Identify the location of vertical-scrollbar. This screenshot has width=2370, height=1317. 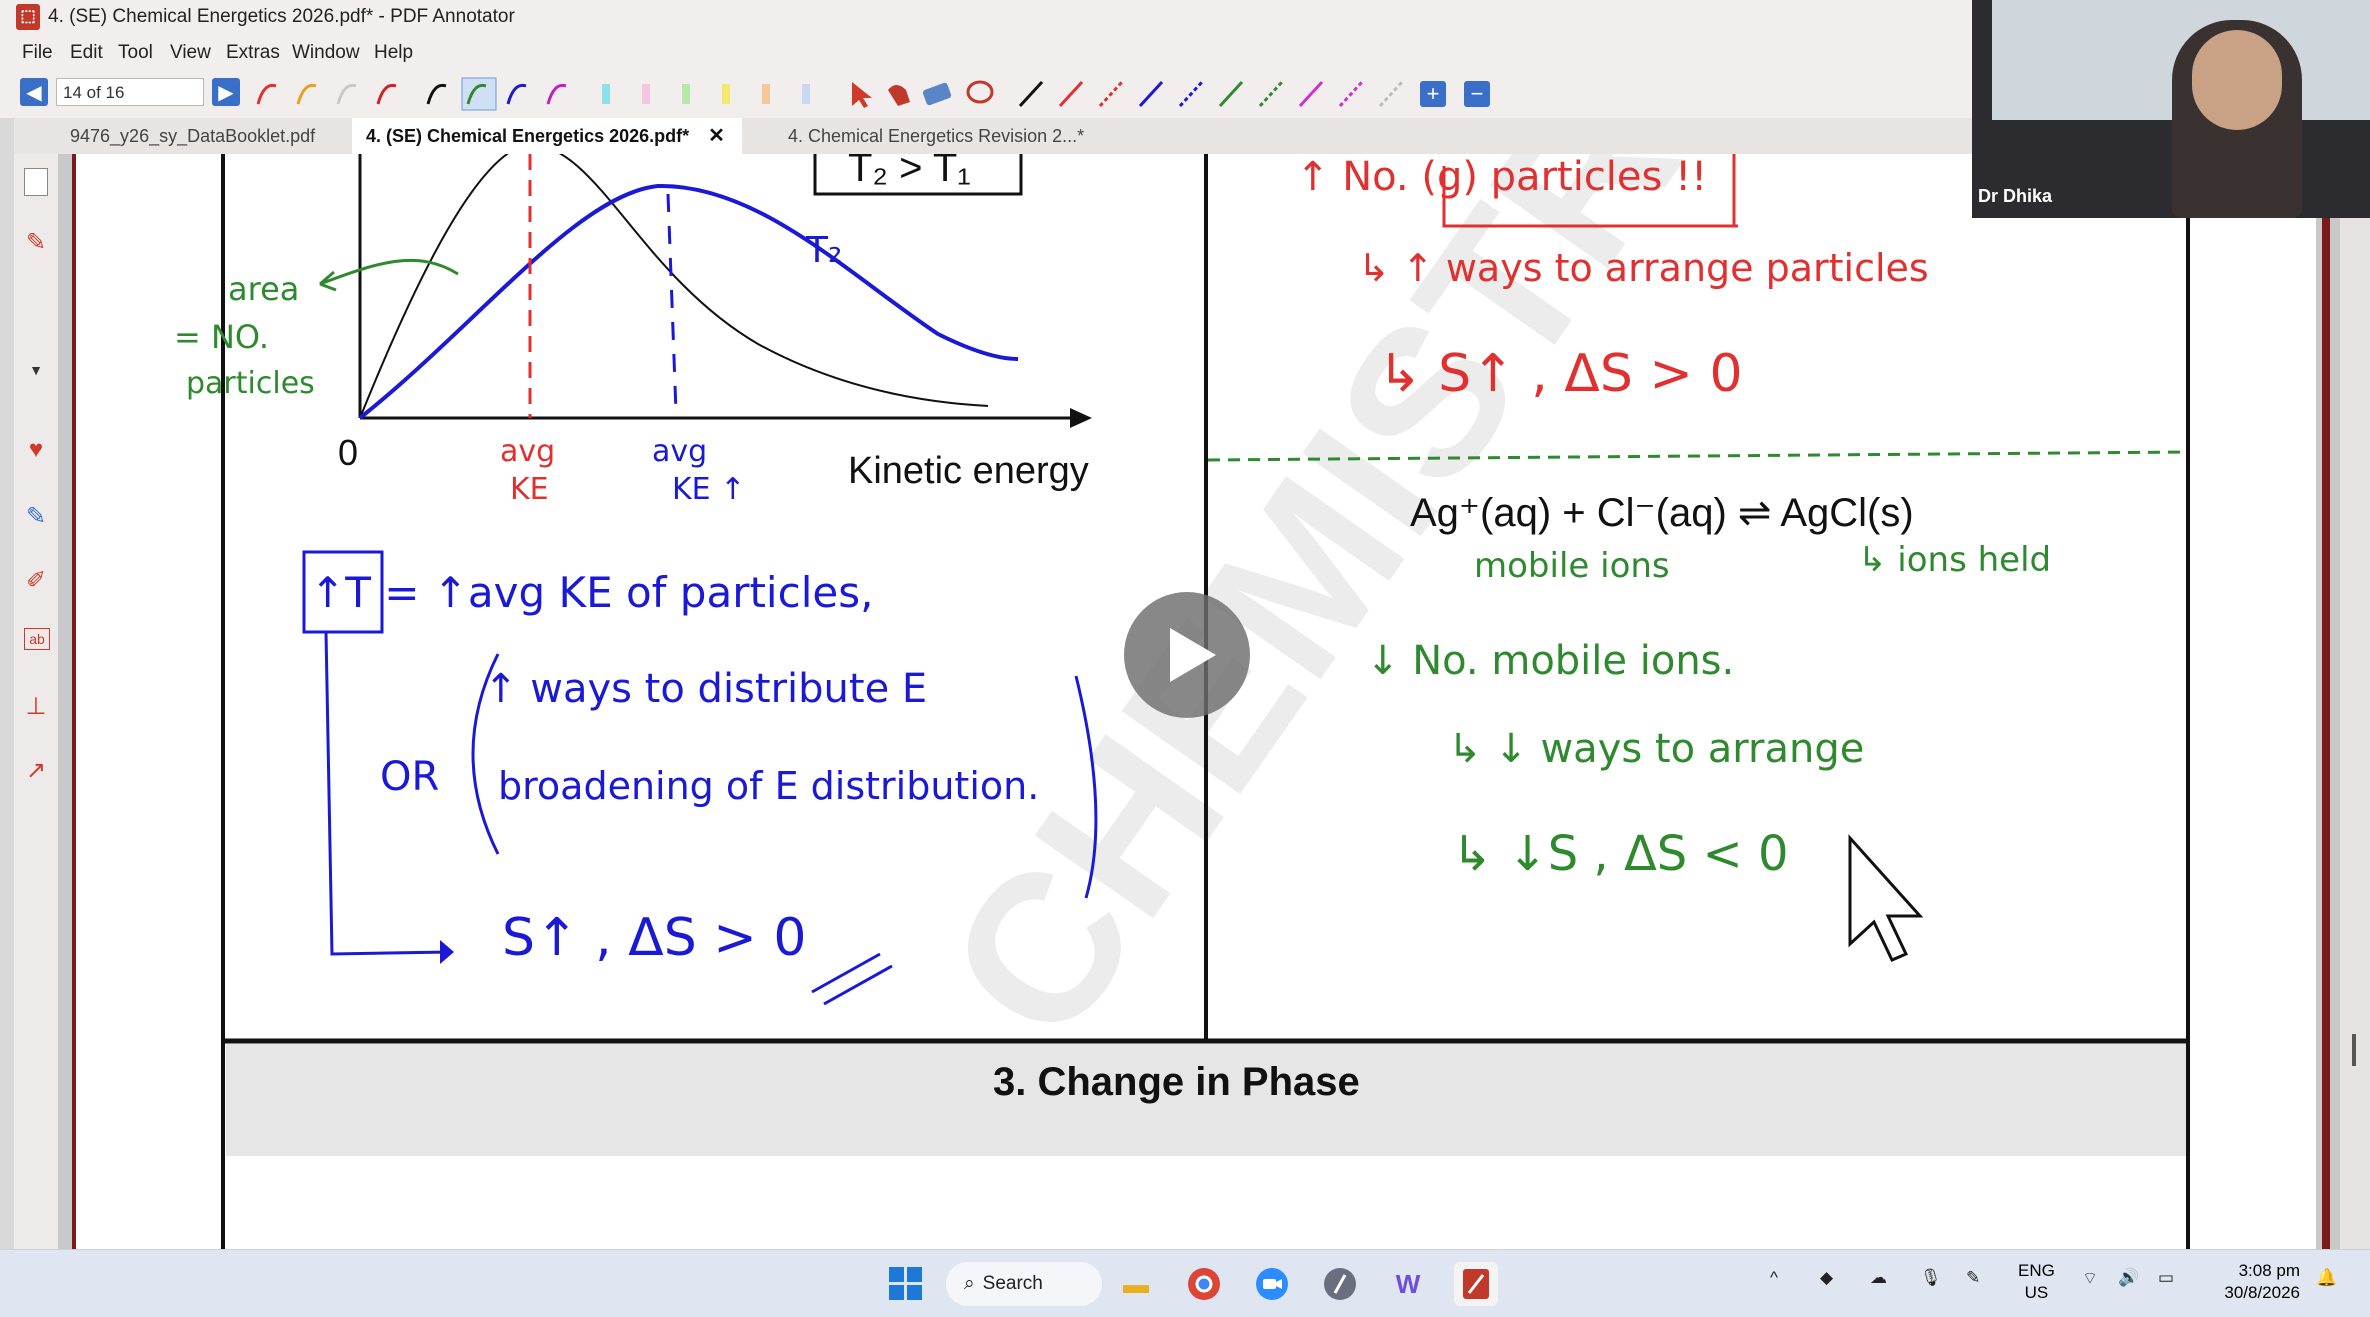
(2355, 701).